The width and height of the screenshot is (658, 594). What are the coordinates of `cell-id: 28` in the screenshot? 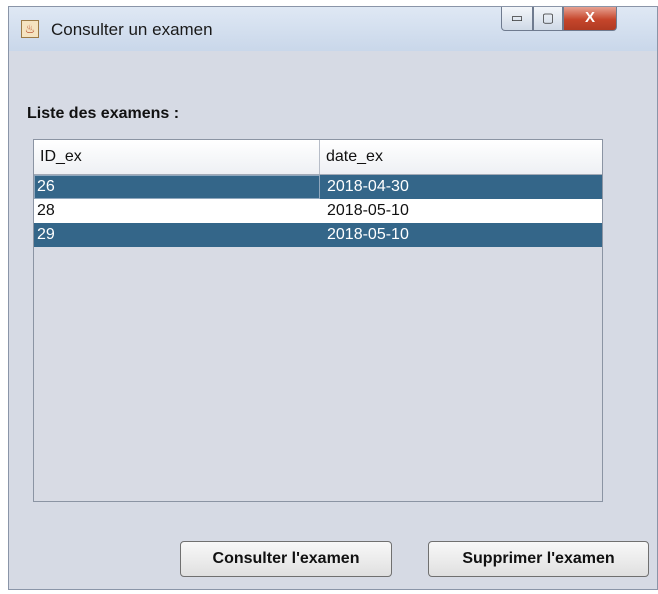 It's located at (46, 210).